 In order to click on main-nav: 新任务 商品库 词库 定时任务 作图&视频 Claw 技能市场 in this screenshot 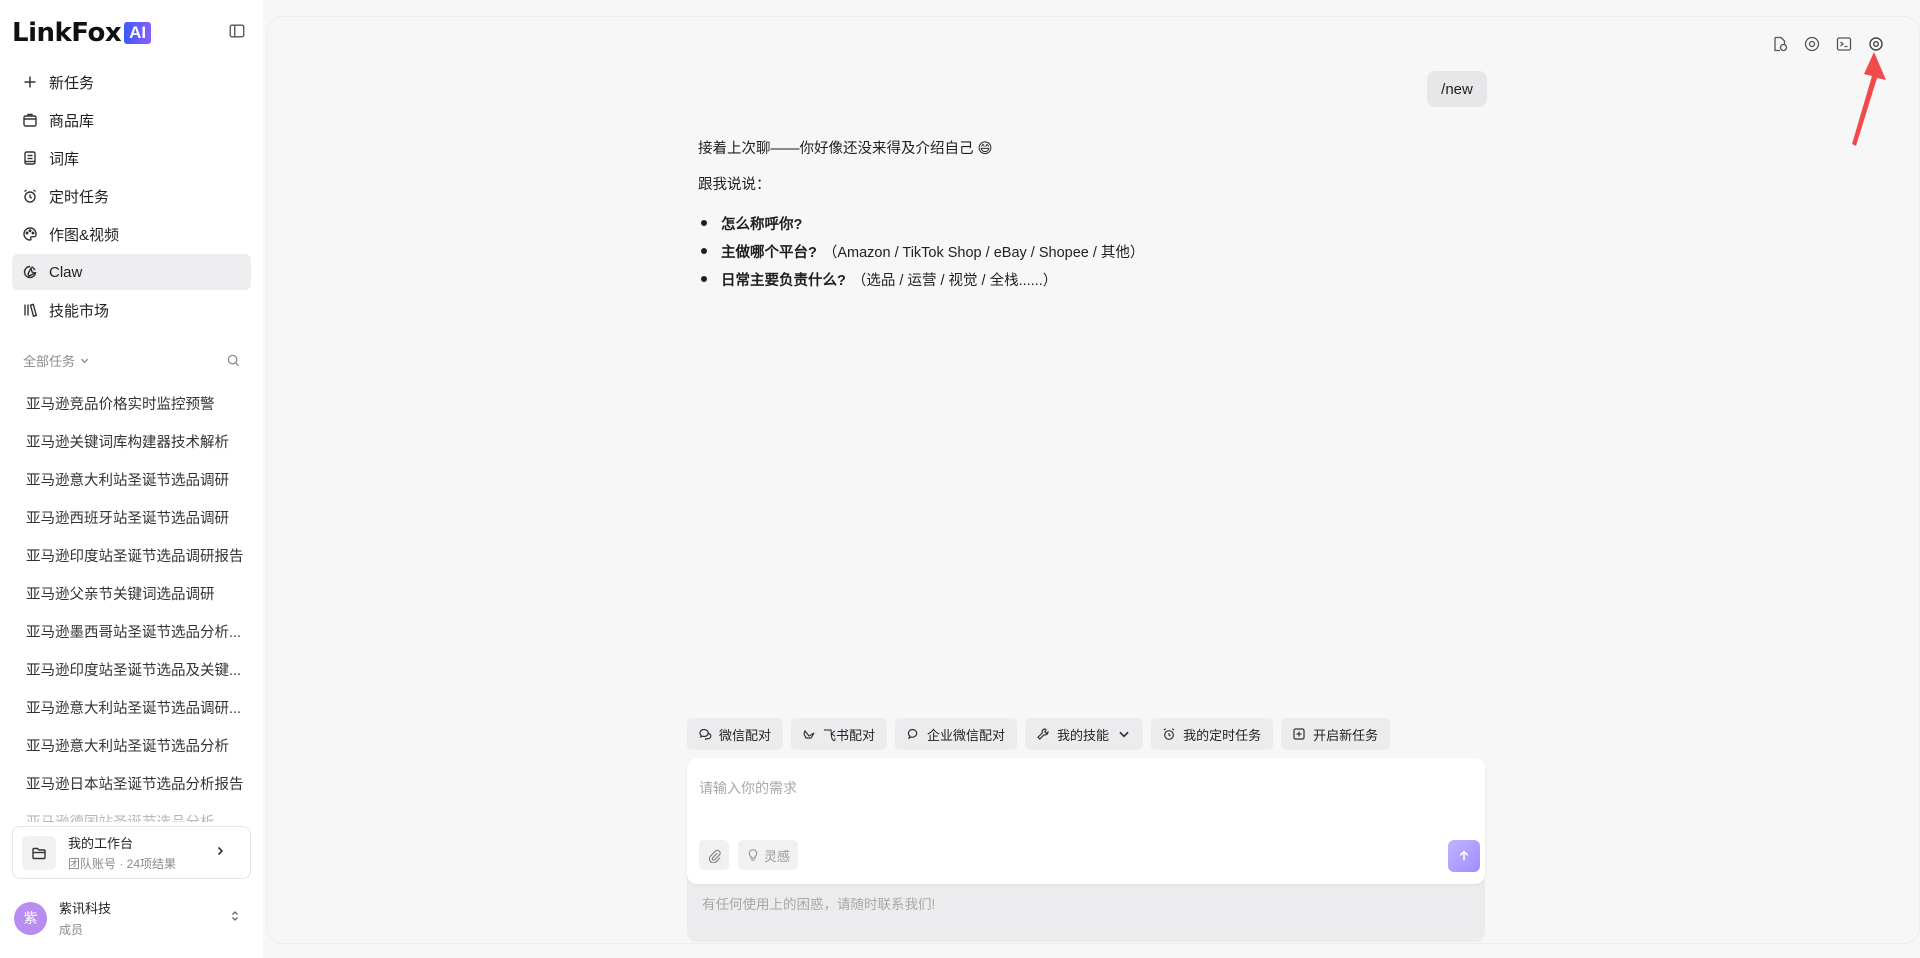, I will do `click(131, 197)`.